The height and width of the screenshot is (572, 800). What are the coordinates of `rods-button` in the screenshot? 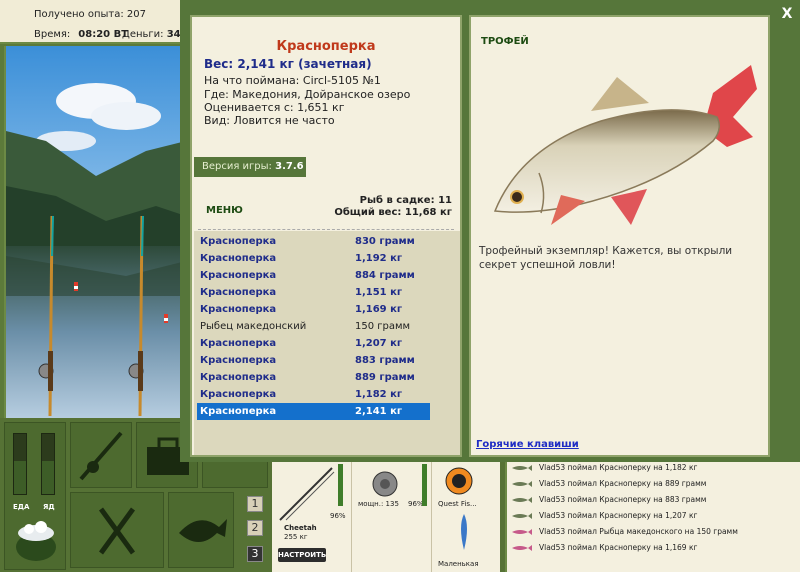 It's located at (101, 455).